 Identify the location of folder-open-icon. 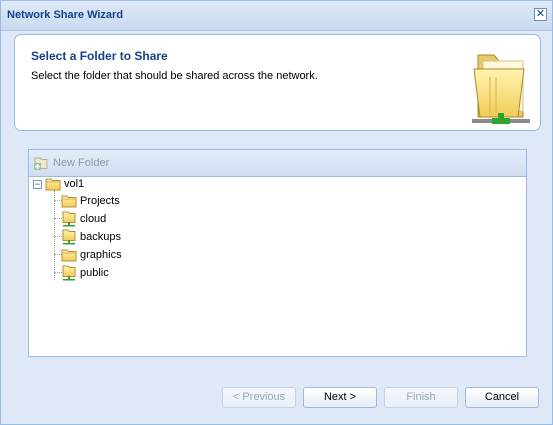
(53, 184).